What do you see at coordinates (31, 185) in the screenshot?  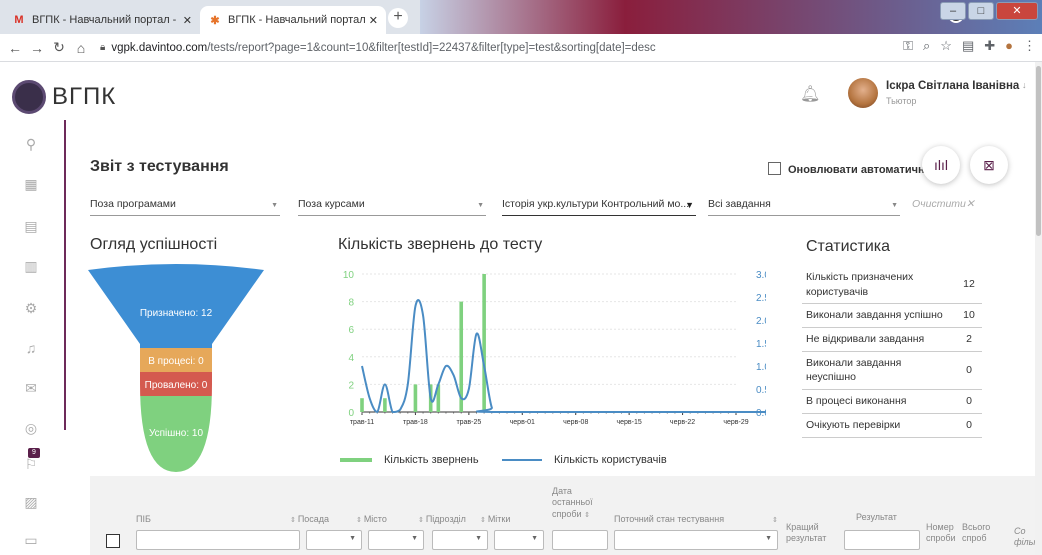 I see `sidebar-item-courses-icon: ▦` at bounding box center [31, 185].